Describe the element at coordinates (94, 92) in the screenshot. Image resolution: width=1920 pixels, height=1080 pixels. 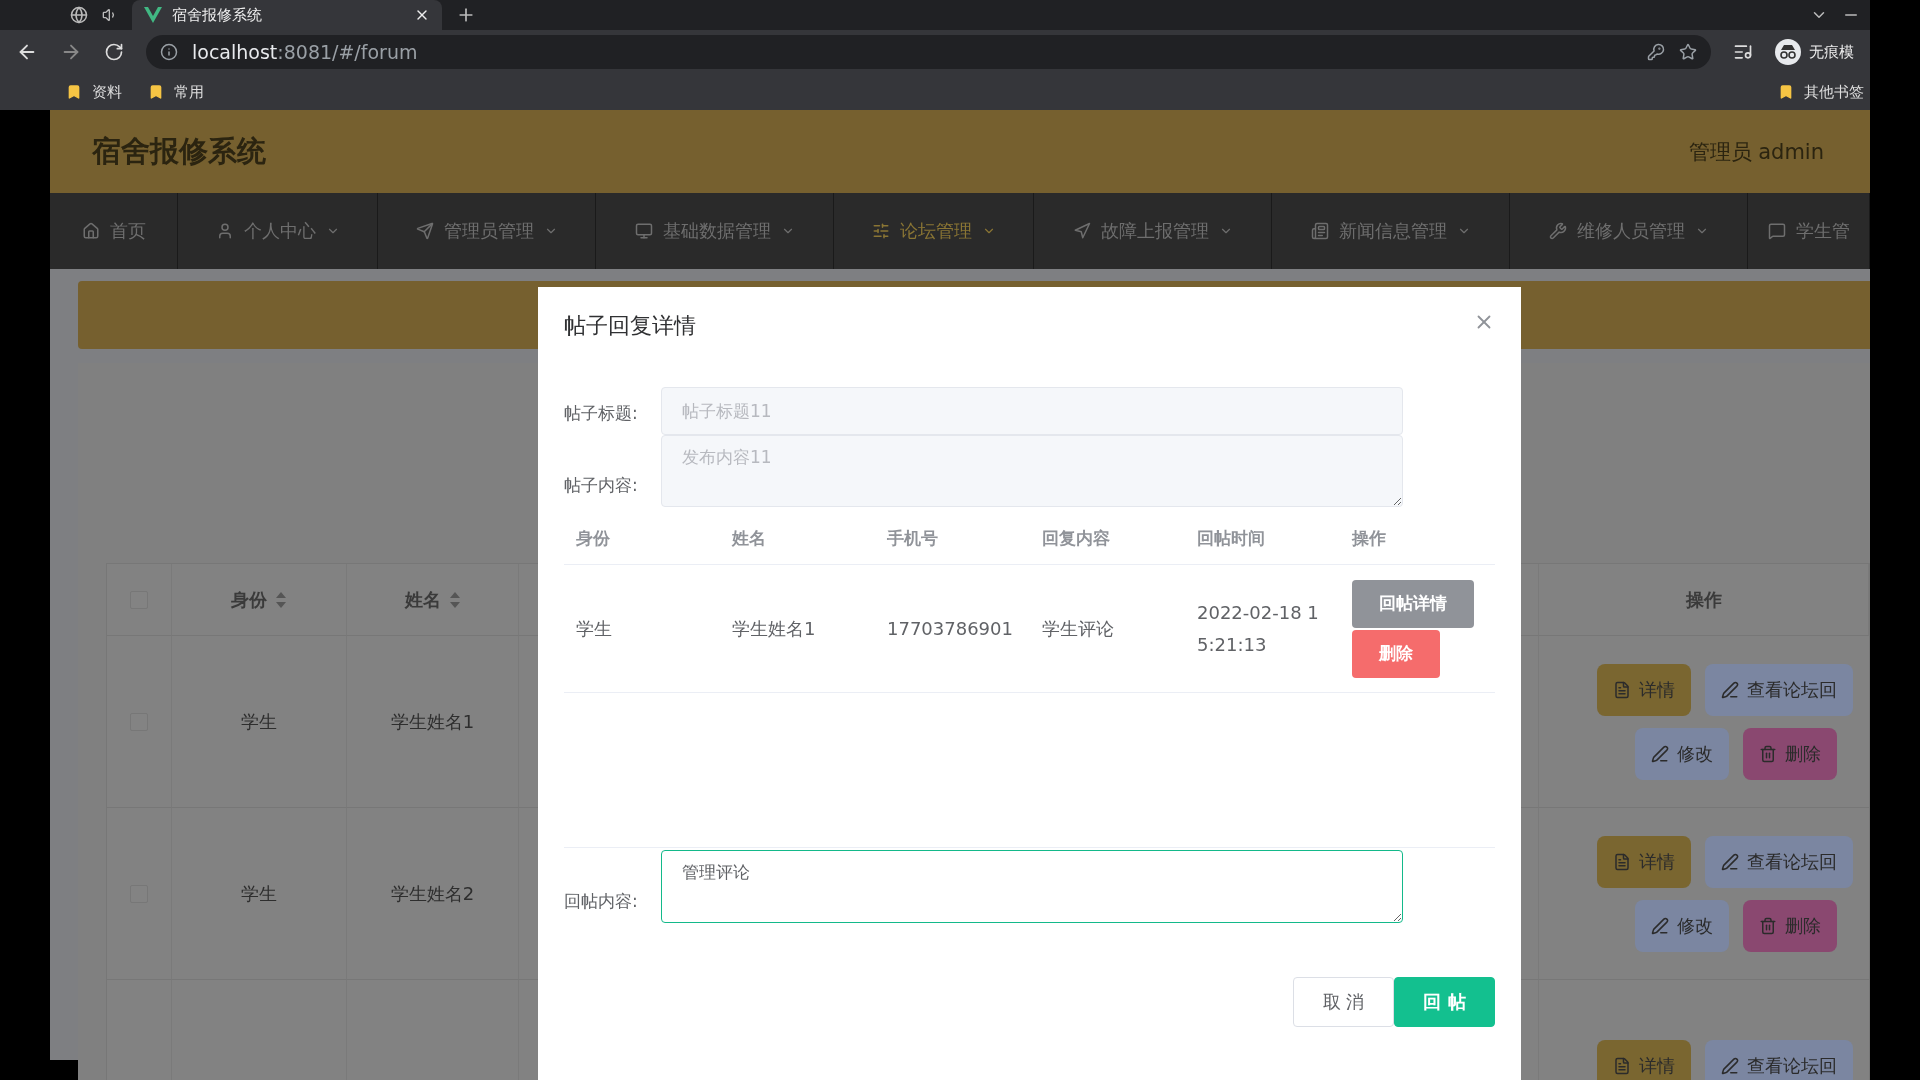
I see `bookmark-item: 资料` at that location.